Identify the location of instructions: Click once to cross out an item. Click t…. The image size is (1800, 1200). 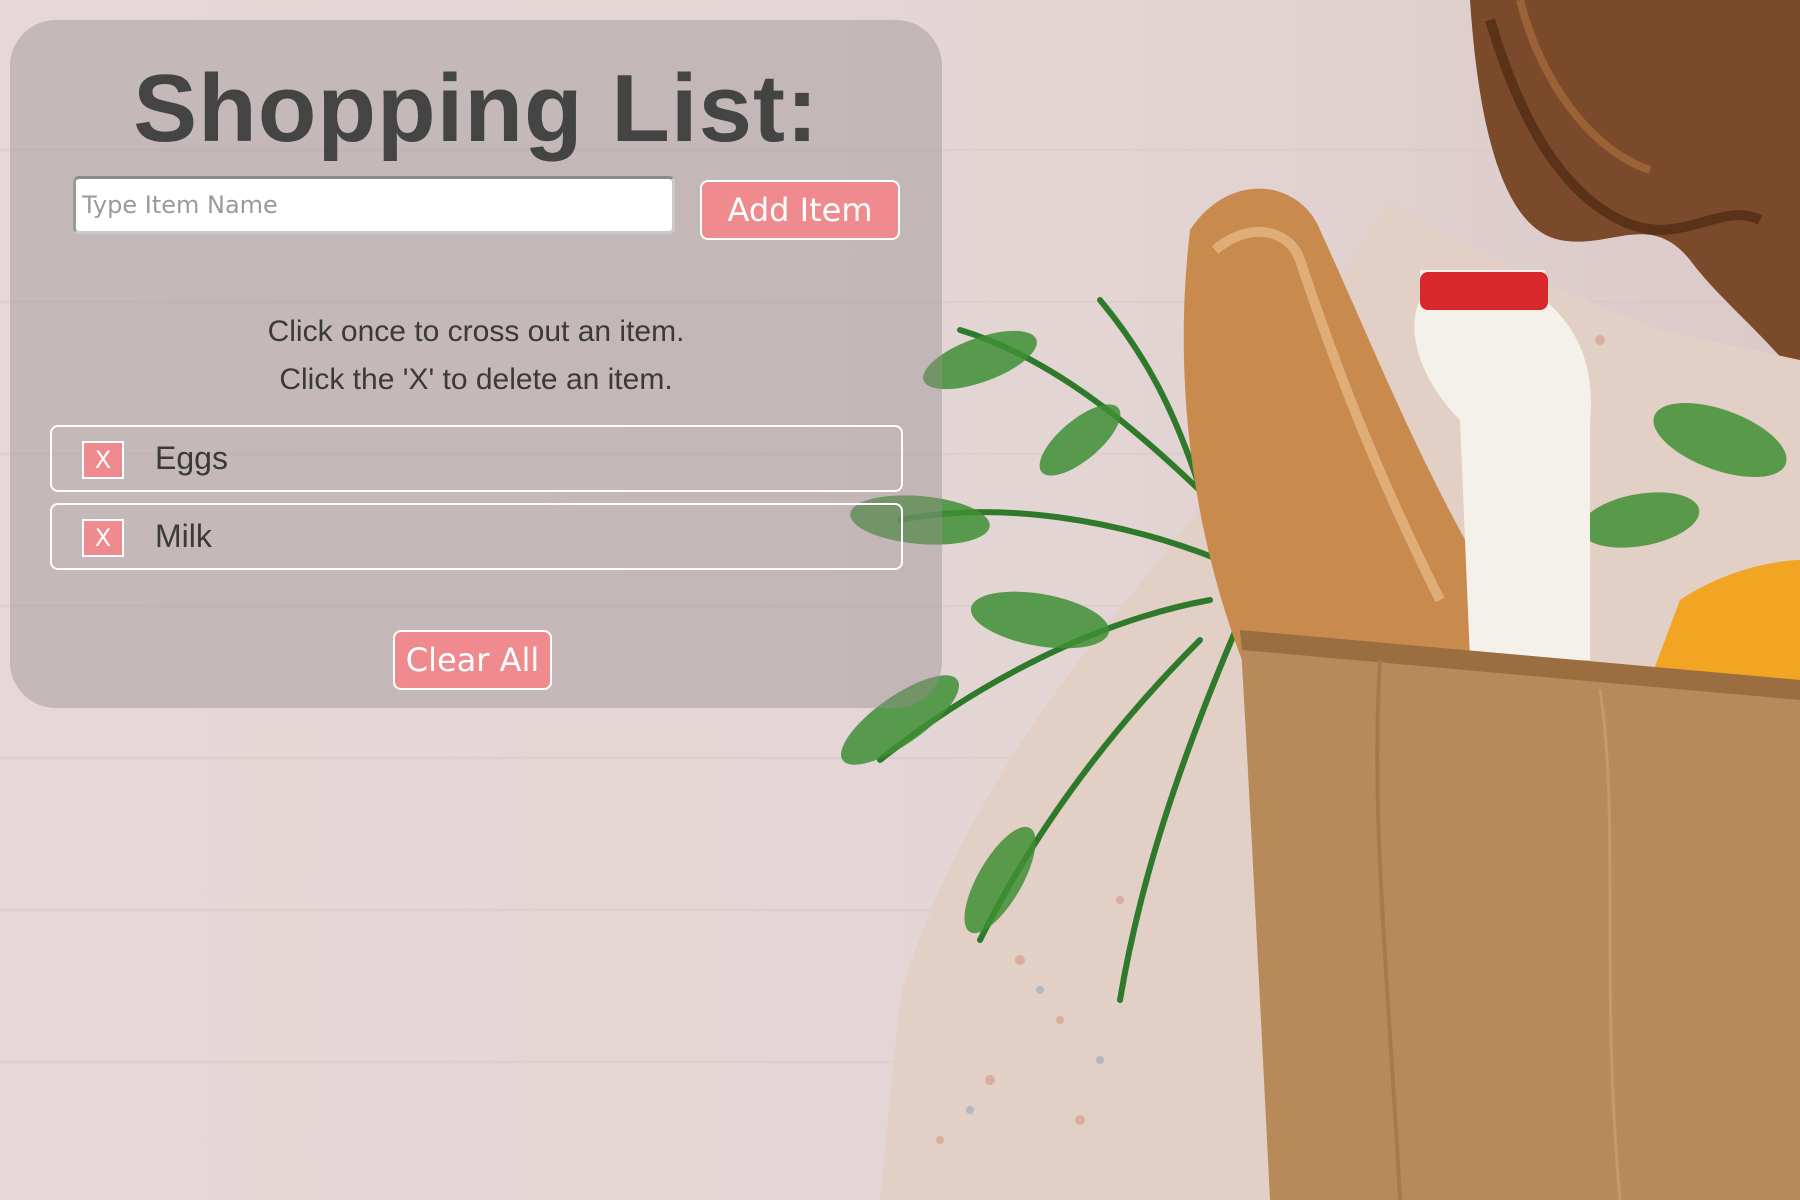
(476, 356).